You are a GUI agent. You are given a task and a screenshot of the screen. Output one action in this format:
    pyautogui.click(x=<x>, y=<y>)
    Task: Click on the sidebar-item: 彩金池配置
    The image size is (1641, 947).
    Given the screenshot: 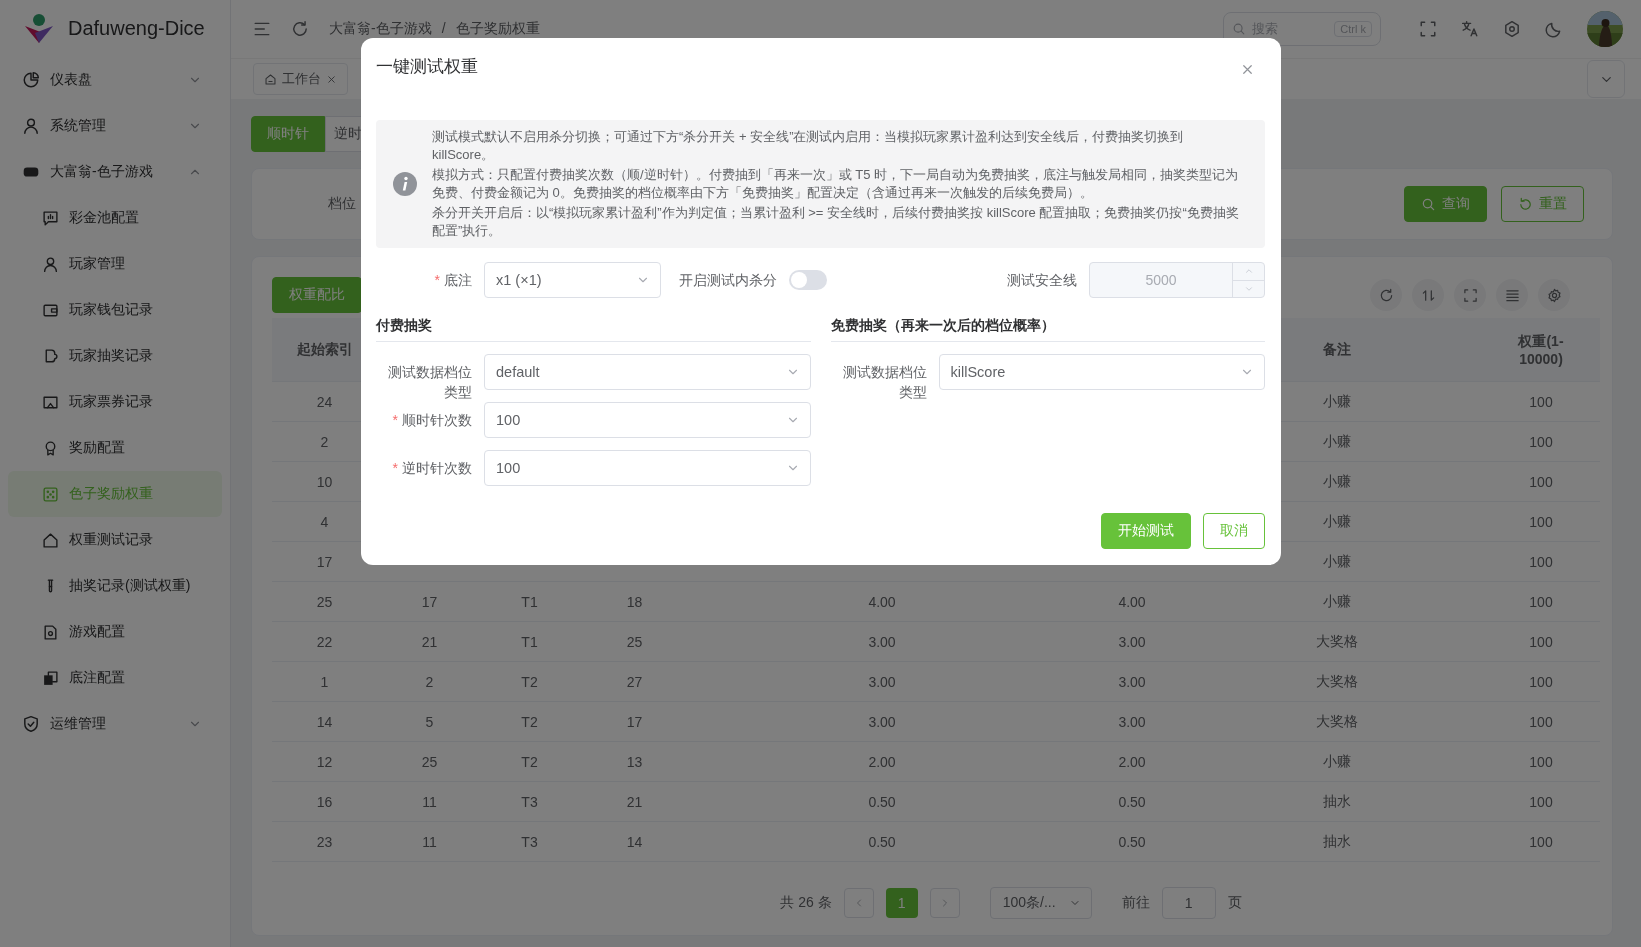 What is the action you would take?
    pyautogui.click(x=115, y=218)
    